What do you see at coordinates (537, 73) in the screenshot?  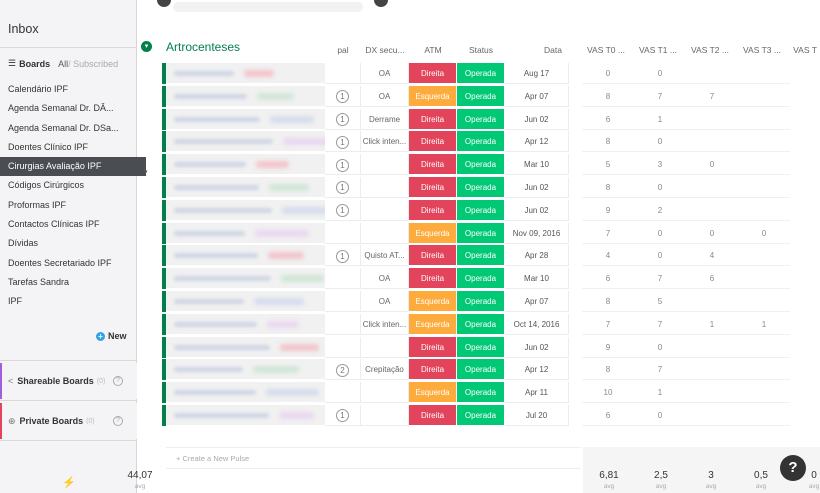 I see `date-cell: Aug 17` at bounding box center [537, 73].